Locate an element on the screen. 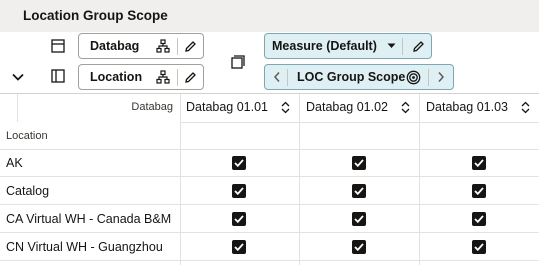 The width and height of the screenshot is (539, 265). row-dimension-label: Location is located at coordinates (27, 136).